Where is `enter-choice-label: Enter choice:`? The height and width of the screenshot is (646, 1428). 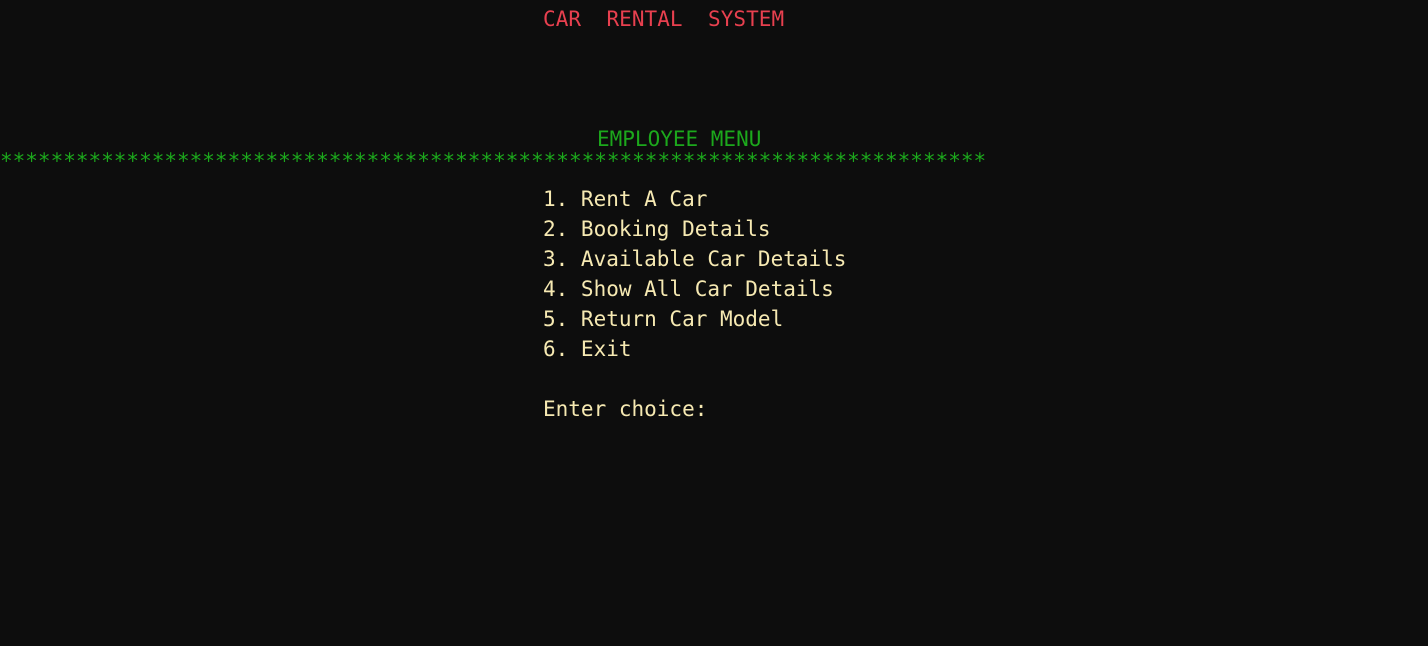 enter-choice-label: Enter choice: is located at coordinates (625, 409).